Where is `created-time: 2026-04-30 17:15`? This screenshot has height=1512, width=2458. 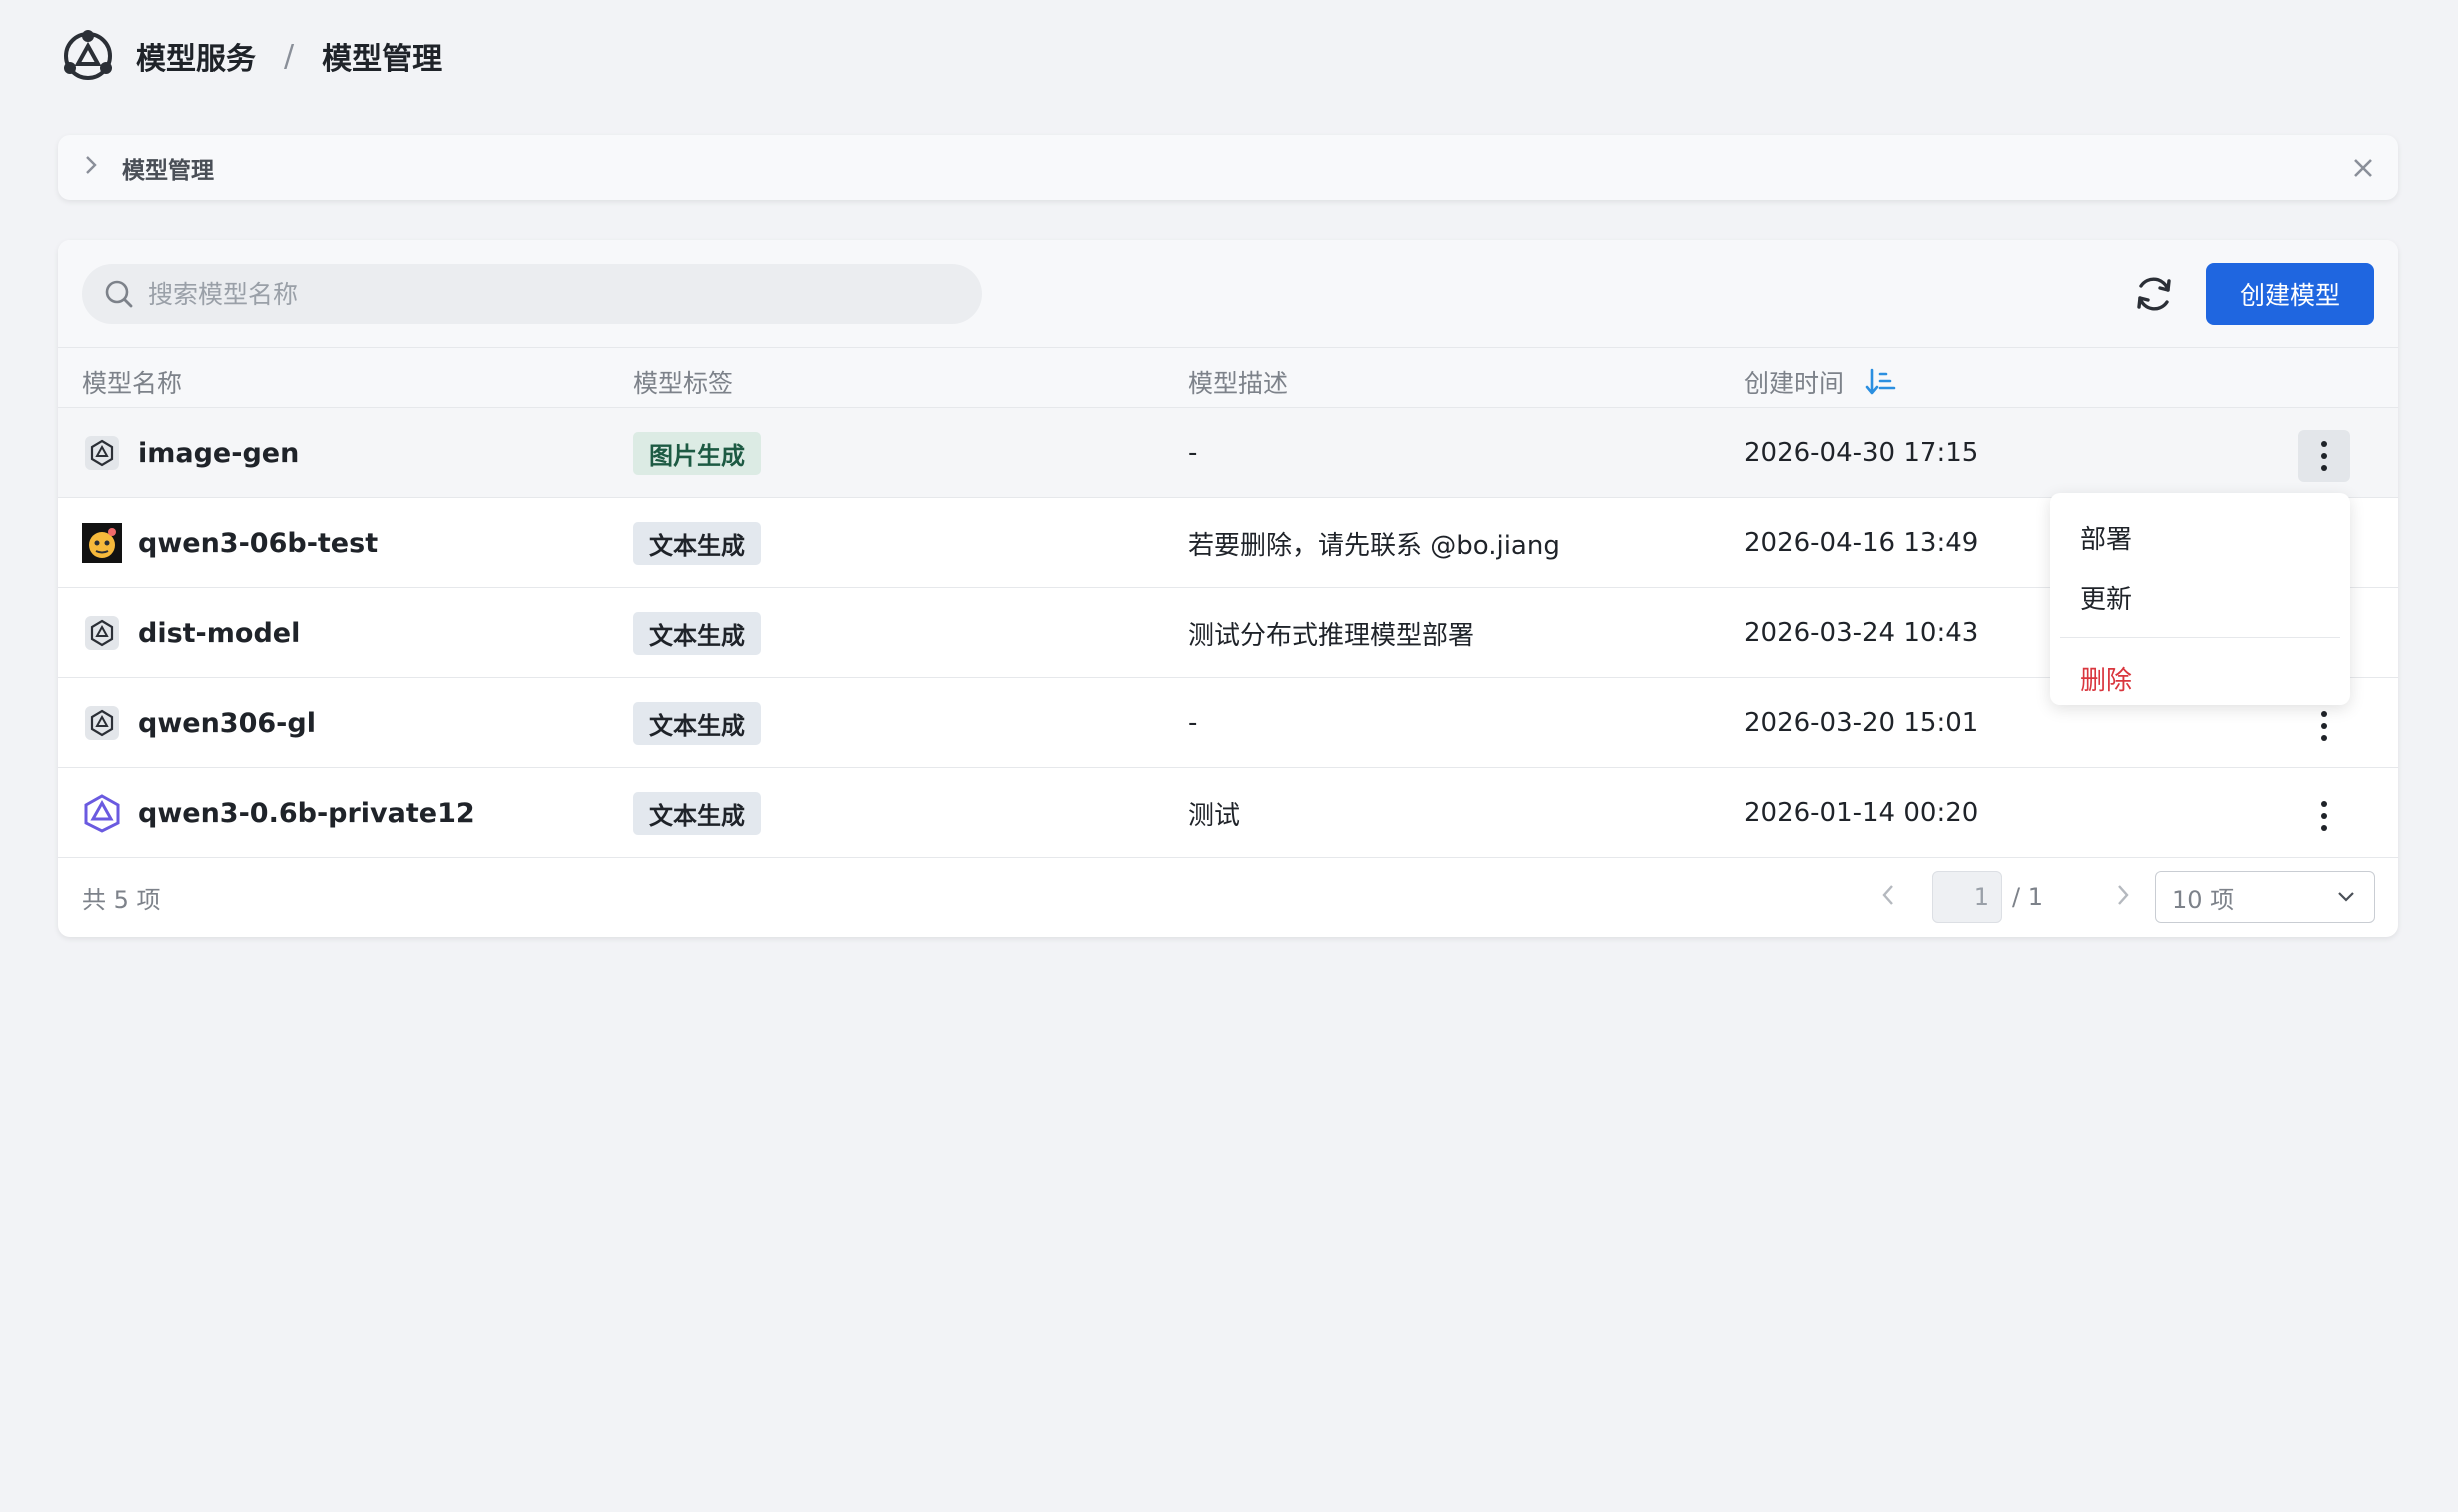
created-time: 2026-04-30 17:15 is located at coordinates (1861, 453).